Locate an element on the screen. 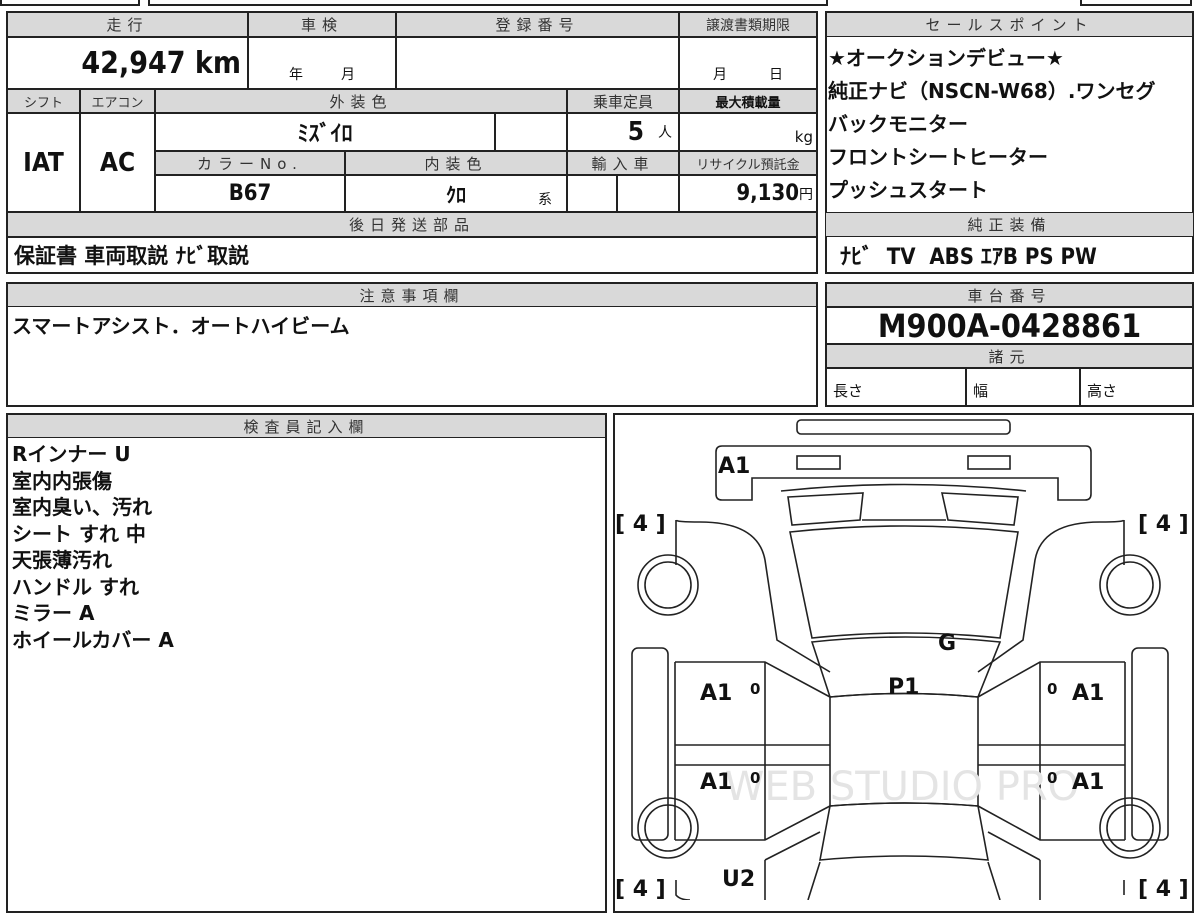 The width and height of the screenshot is (1200, 913). front-bumper-mark: A1 is located at coordinates (734, 466).